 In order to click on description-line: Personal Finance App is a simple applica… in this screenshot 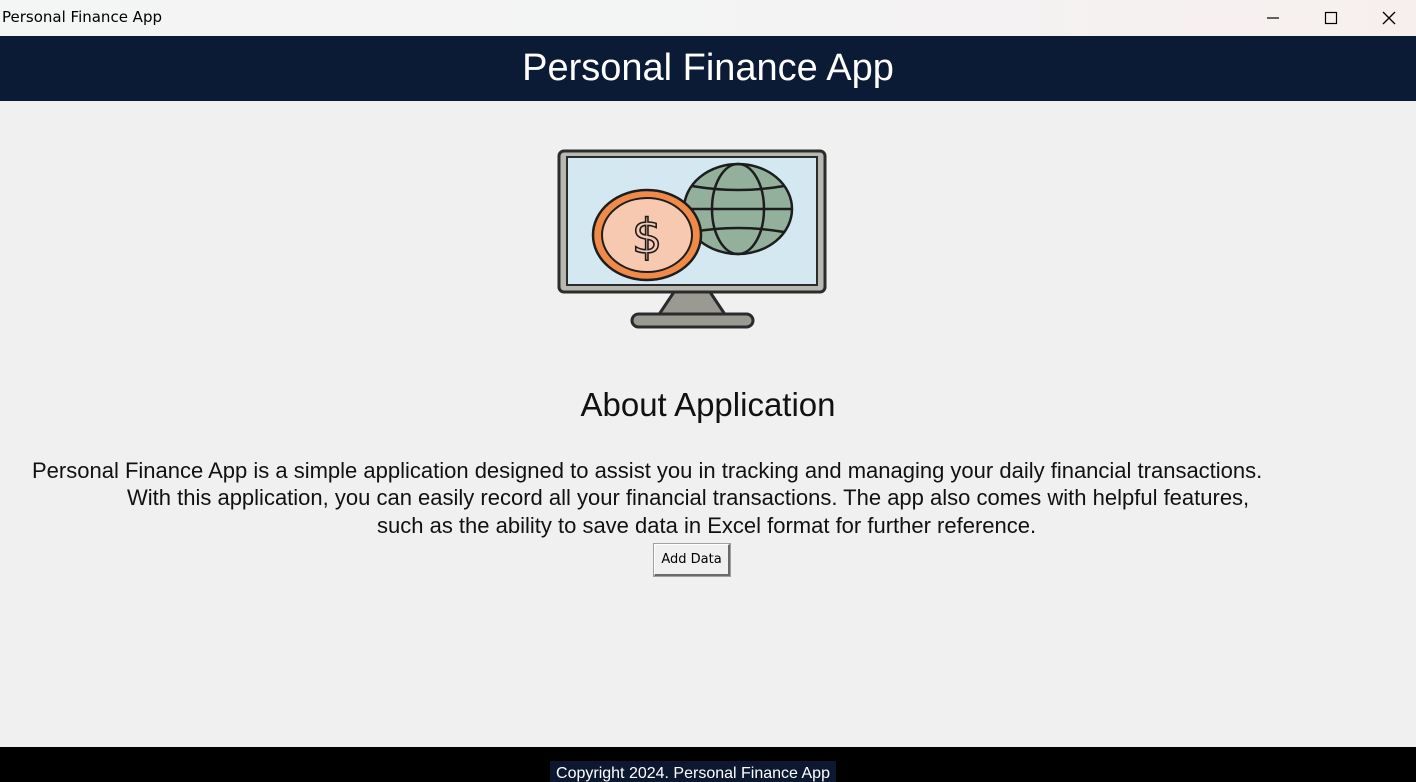, I will do `click(647, 470)`.